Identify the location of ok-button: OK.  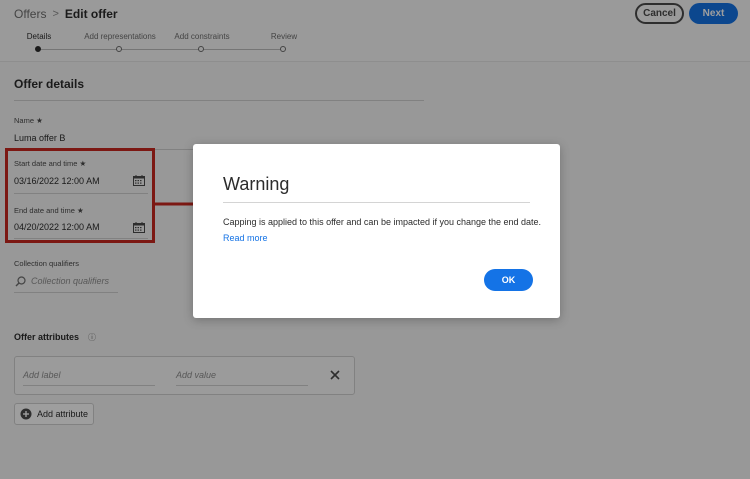
(508, 280).